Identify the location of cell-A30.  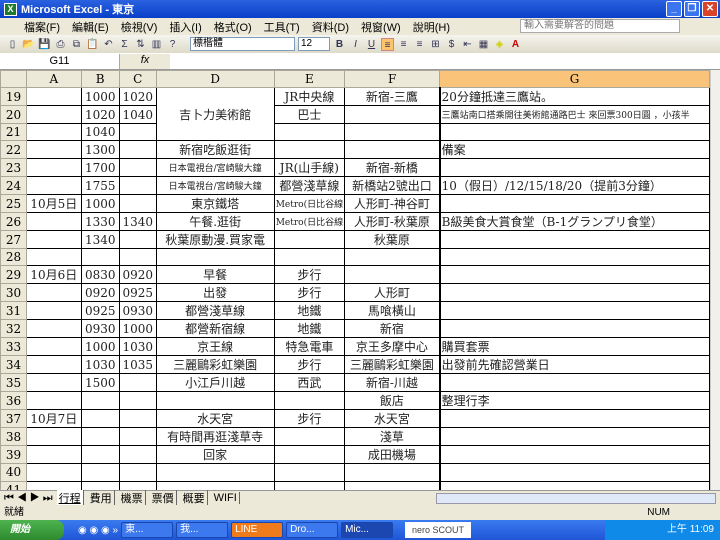
(54, 293).